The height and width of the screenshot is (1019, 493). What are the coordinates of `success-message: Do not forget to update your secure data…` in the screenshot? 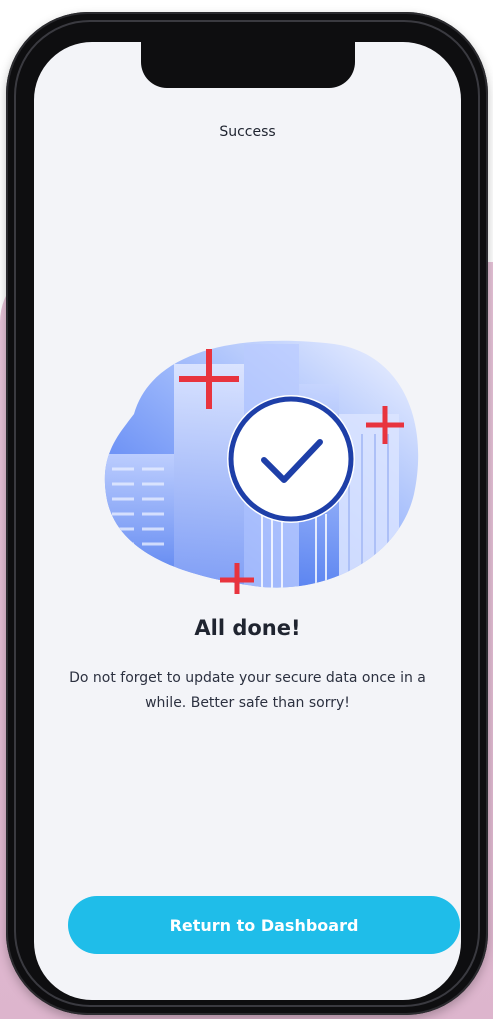 It's located at (247, 690).